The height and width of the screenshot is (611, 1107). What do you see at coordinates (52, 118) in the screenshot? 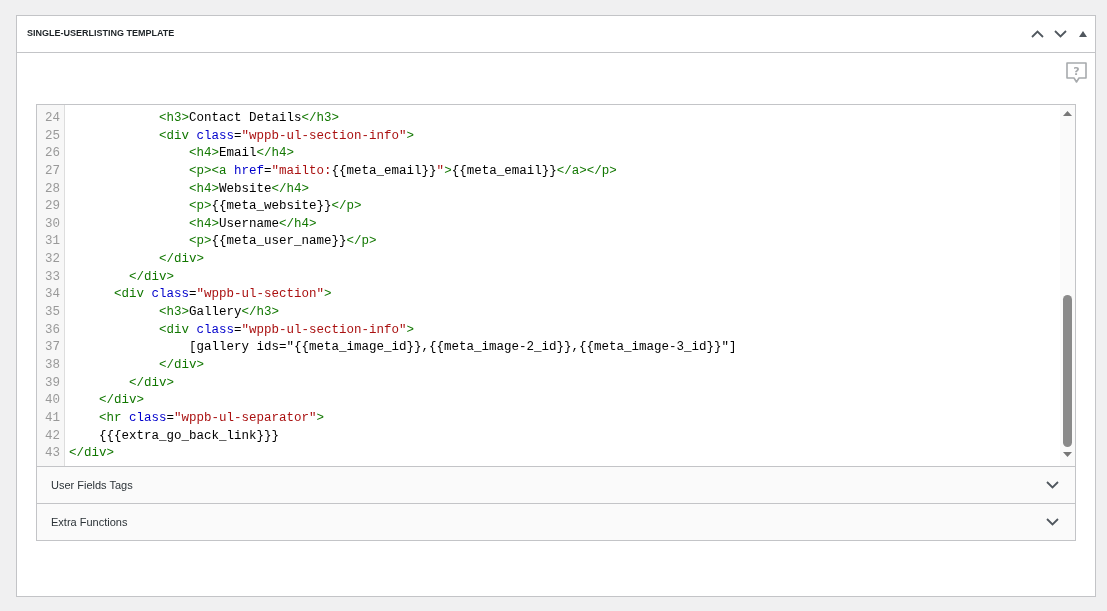
I see `line-number: 24` at bounding box center [52, 118].